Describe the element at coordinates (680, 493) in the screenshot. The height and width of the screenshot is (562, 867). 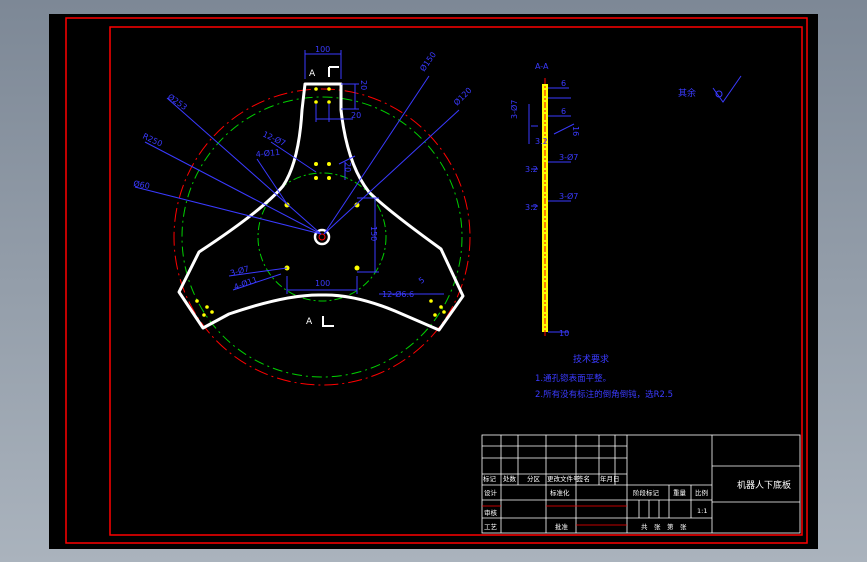
I see `tb-weight: 重量` at that location.